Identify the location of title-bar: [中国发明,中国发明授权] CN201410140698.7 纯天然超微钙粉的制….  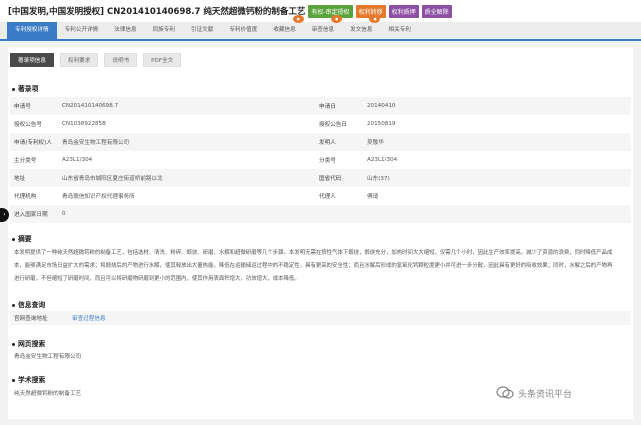
(320, 11).